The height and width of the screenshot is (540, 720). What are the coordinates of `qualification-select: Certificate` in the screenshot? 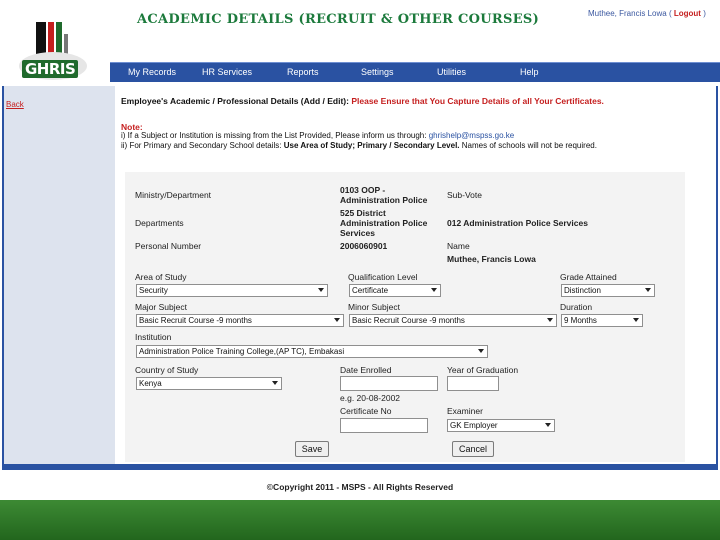 It's located at (395, 290).